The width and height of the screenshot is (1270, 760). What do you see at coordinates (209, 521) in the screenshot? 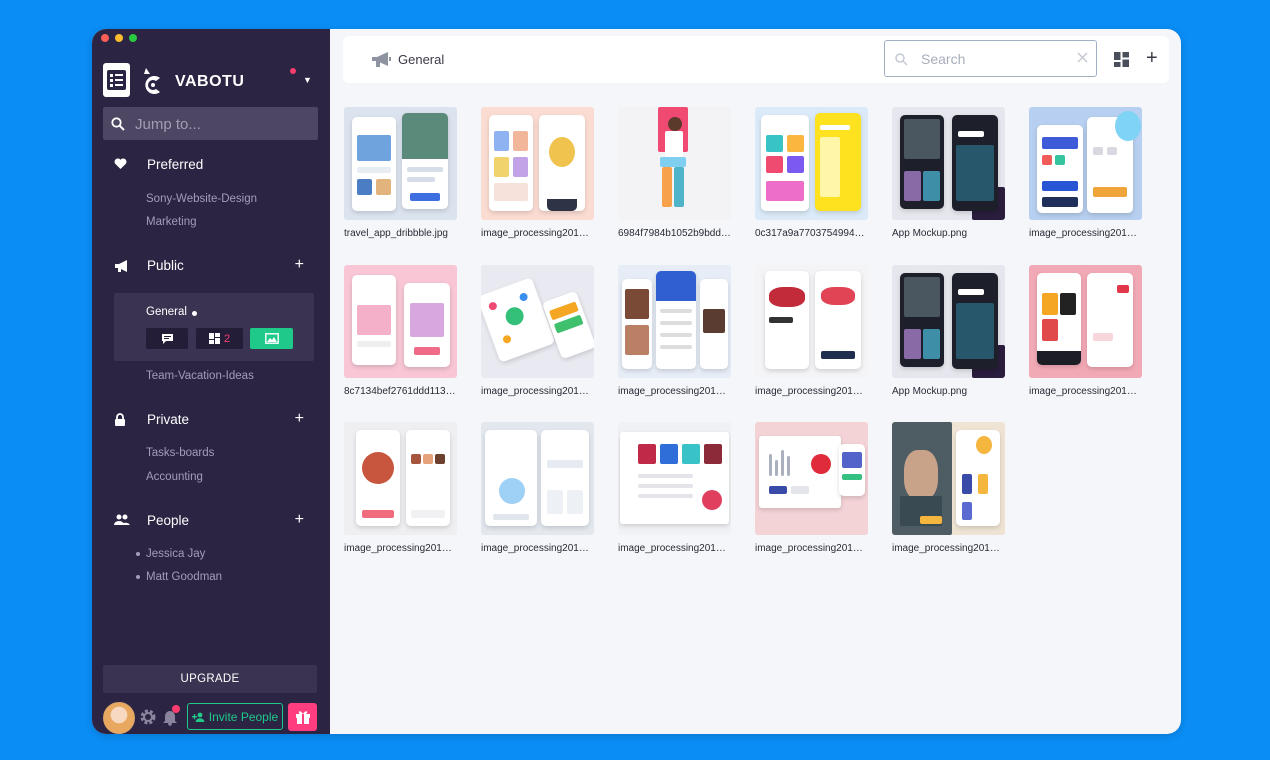
I see `section-people: People +` at bounding box center [209, 521].